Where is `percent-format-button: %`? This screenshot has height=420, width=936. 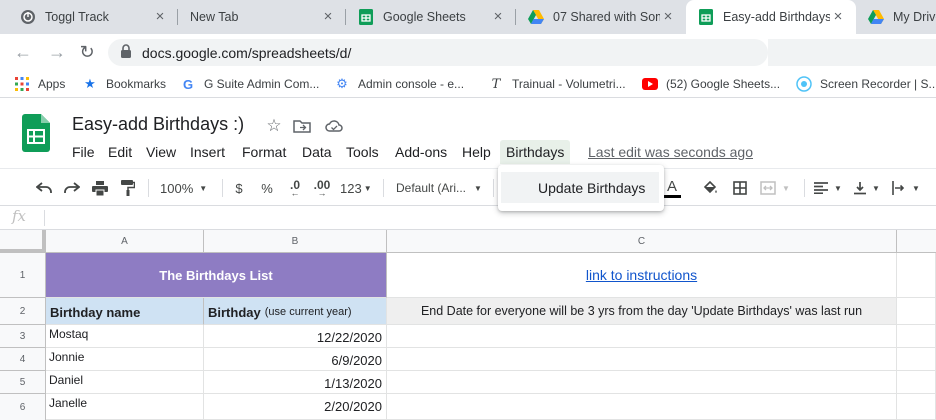 percent-format-button: % is located at coordinates (267, 188).